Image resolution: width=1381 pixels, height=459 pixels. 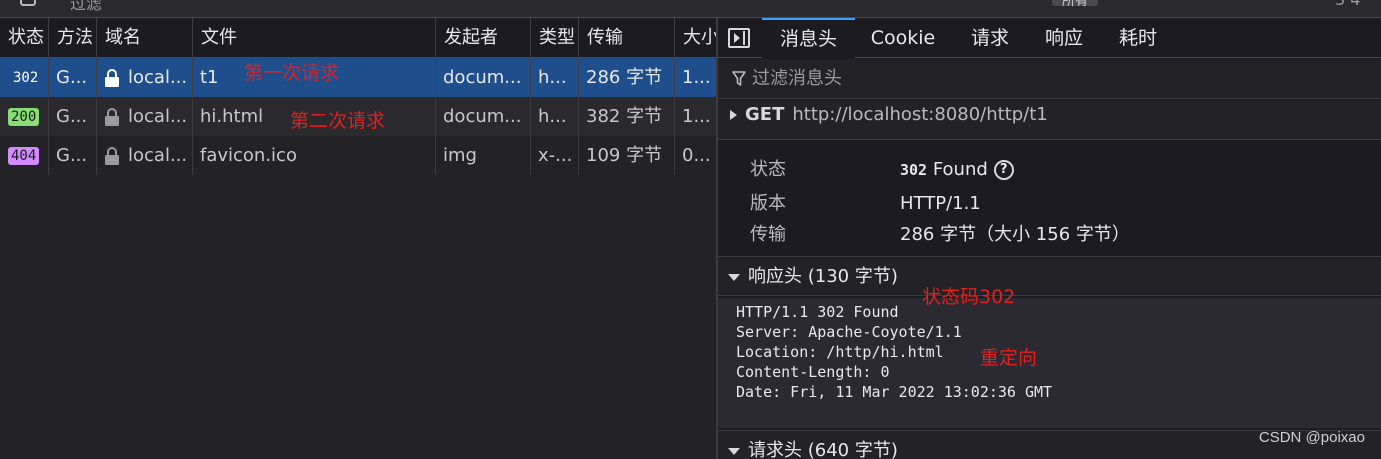 What do you see at coordinates (768, 203) in the screenshot?
I see `version-label: 版本` at bounding box center [768, 203].